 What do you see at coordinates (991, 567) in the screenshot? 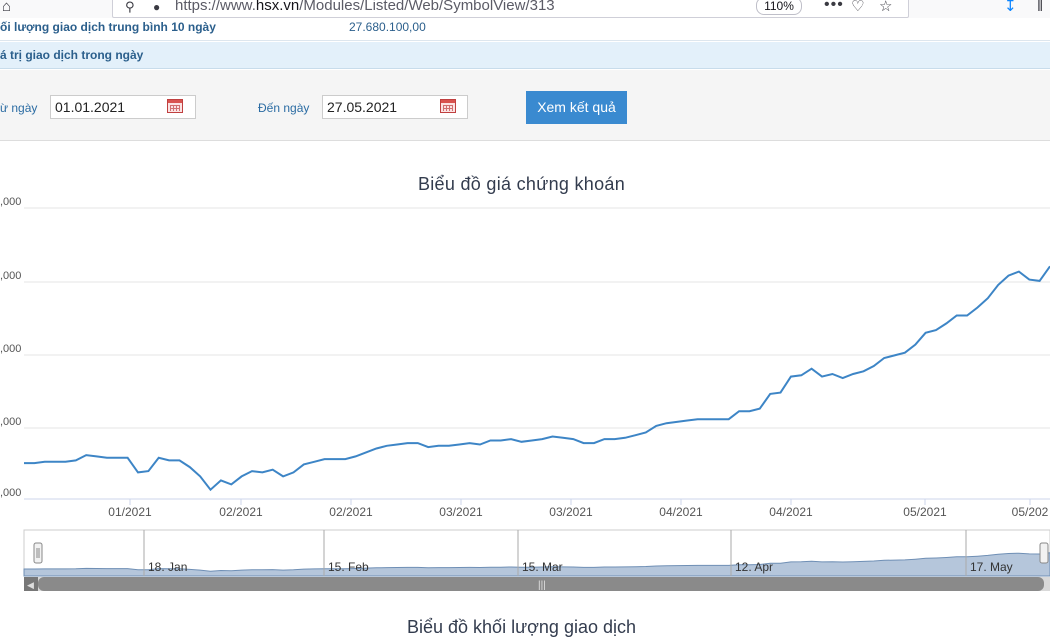
I see `navigator-label: 17. May` at bounding box center [991, 567].